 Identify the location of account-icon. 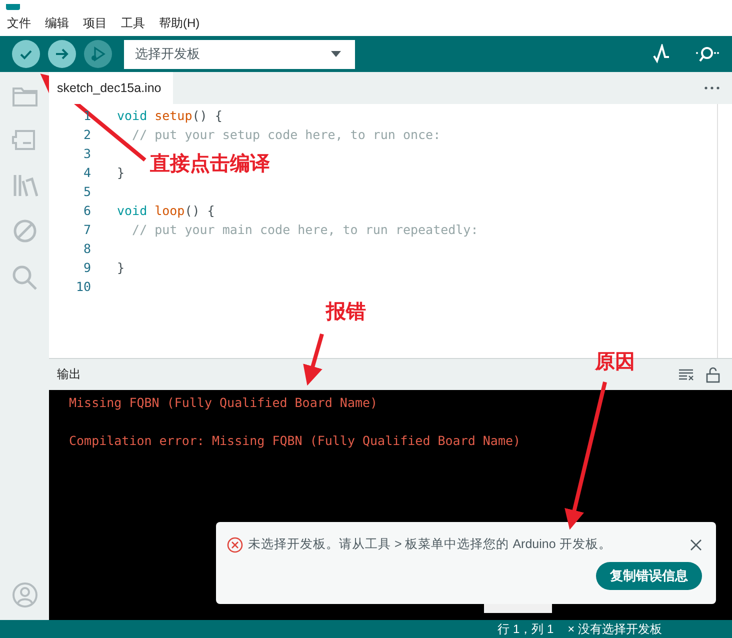
(25, 595).